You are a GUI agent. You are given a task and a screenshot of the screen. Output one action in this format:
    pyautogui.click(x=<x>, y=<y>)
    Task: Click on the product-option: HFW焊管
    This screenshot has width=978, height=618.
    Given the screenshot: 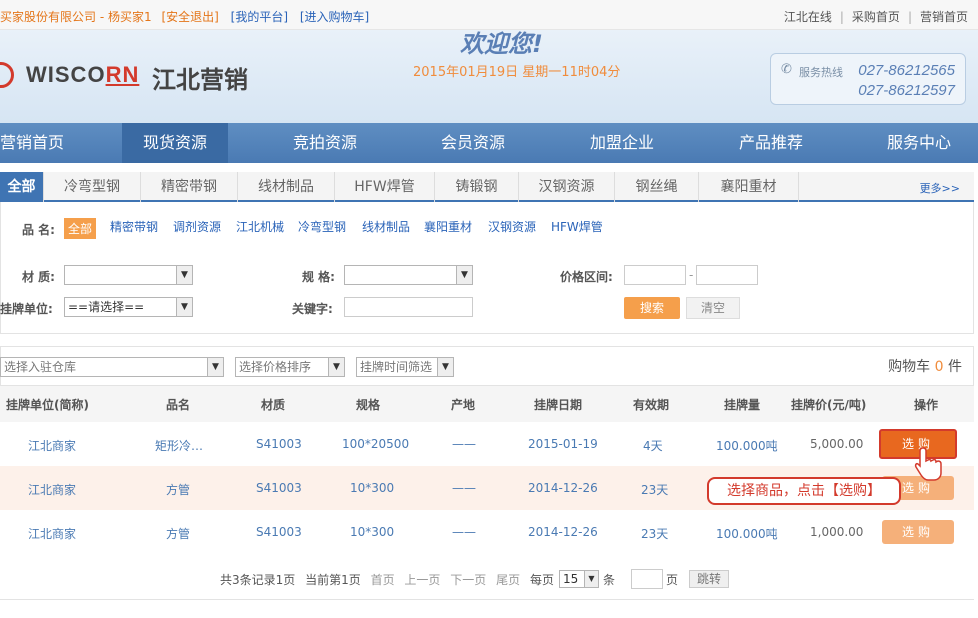 What is the action you would take?
    pyautogui.click(x=577, y=226)
    